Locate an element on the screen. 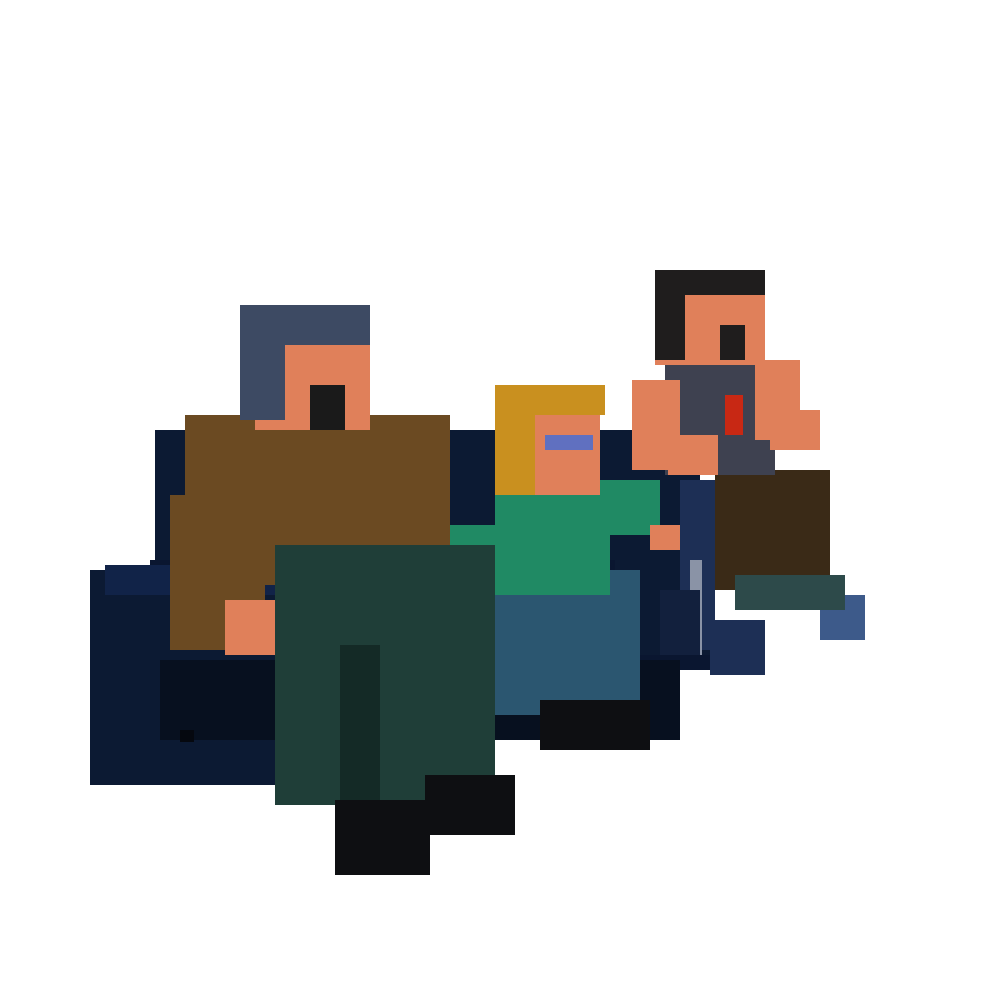 The image size is (1000, 1000). young-man-beard is located at coordinates (732, 342).